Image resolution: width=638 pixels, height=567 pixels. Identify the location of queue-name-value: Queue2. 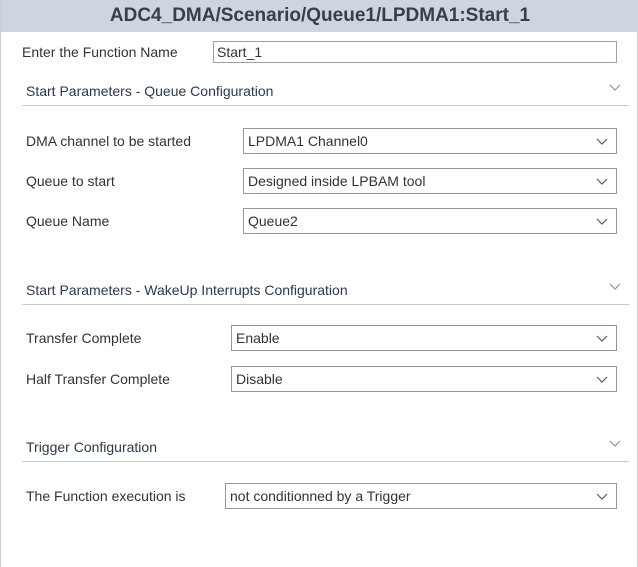
(273, 221).